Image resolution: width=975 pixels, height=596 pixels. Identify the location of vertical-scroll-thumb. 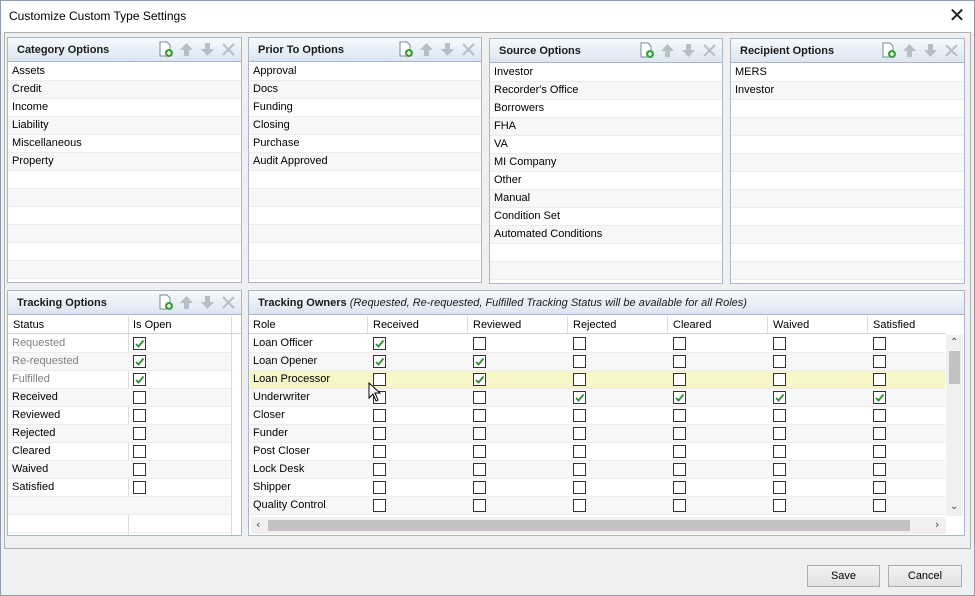
(954, 367).